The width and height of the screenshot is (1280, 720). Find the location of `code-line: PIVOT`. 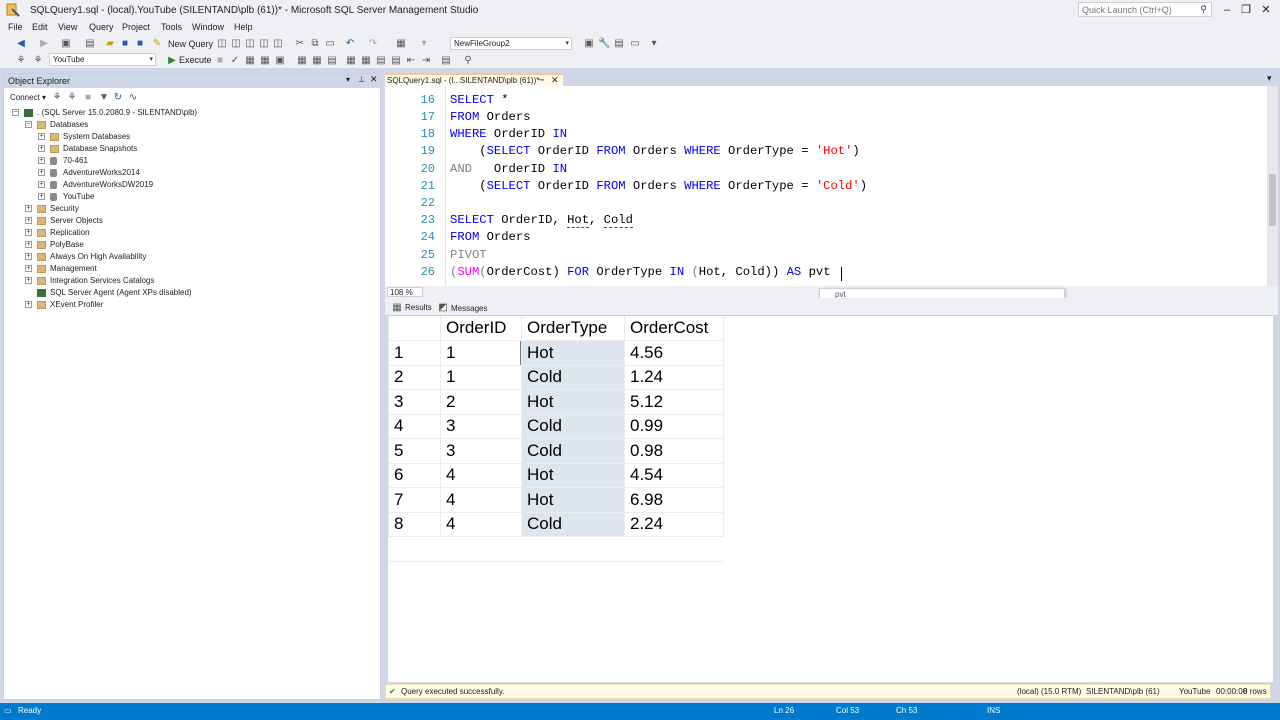

code-line: PIVOT is located at coordinates (468, 255).